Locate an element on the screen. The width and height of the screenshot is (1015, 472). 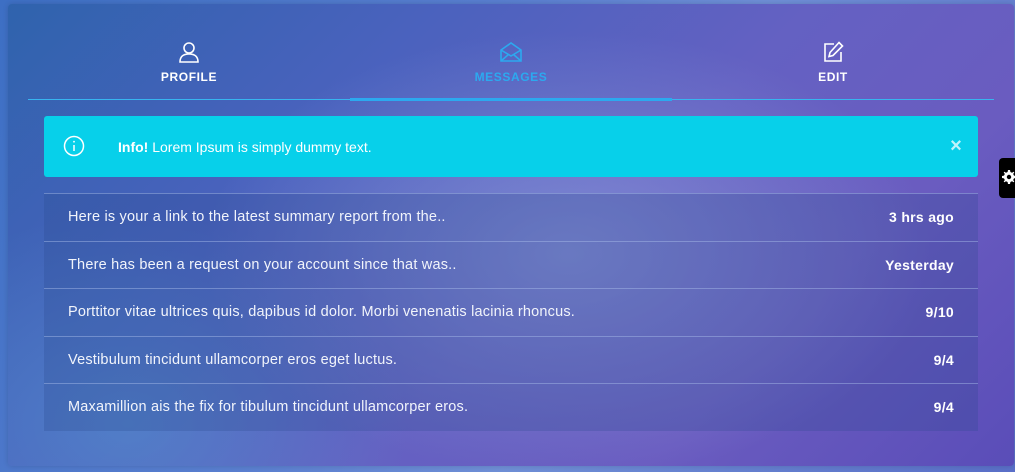
alert-text: Lorem Ipsum is simply dummy text. is located at coordinates (260, 147).